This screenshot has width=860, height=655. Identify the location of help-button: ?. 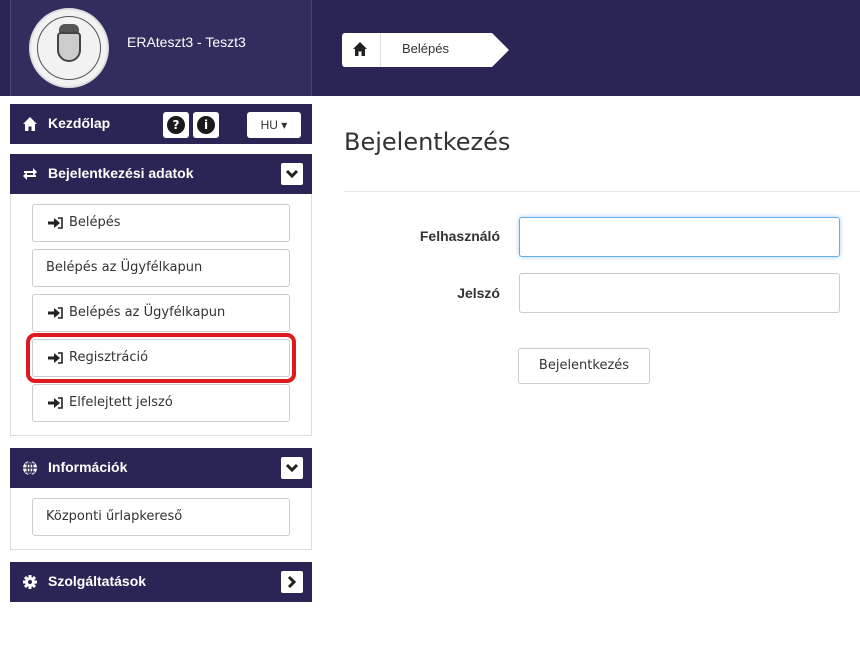
(176, 125).